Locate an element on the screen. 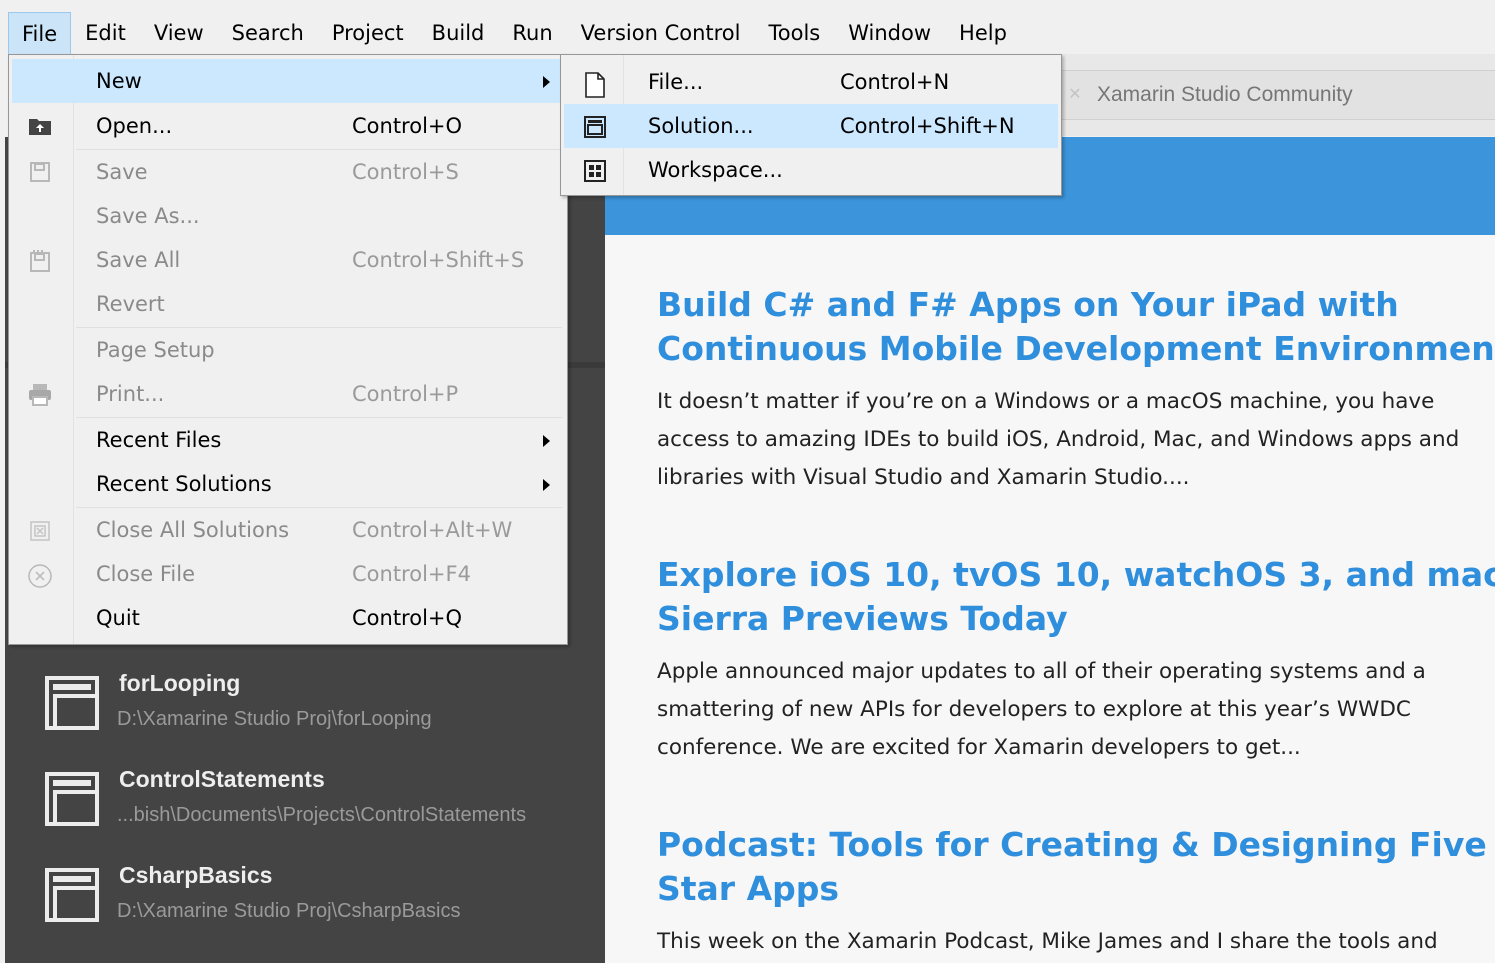 This screenshot has width=1495, height=963. menu-item-recent-files: Recent Files is located at coordinates (288, 440).